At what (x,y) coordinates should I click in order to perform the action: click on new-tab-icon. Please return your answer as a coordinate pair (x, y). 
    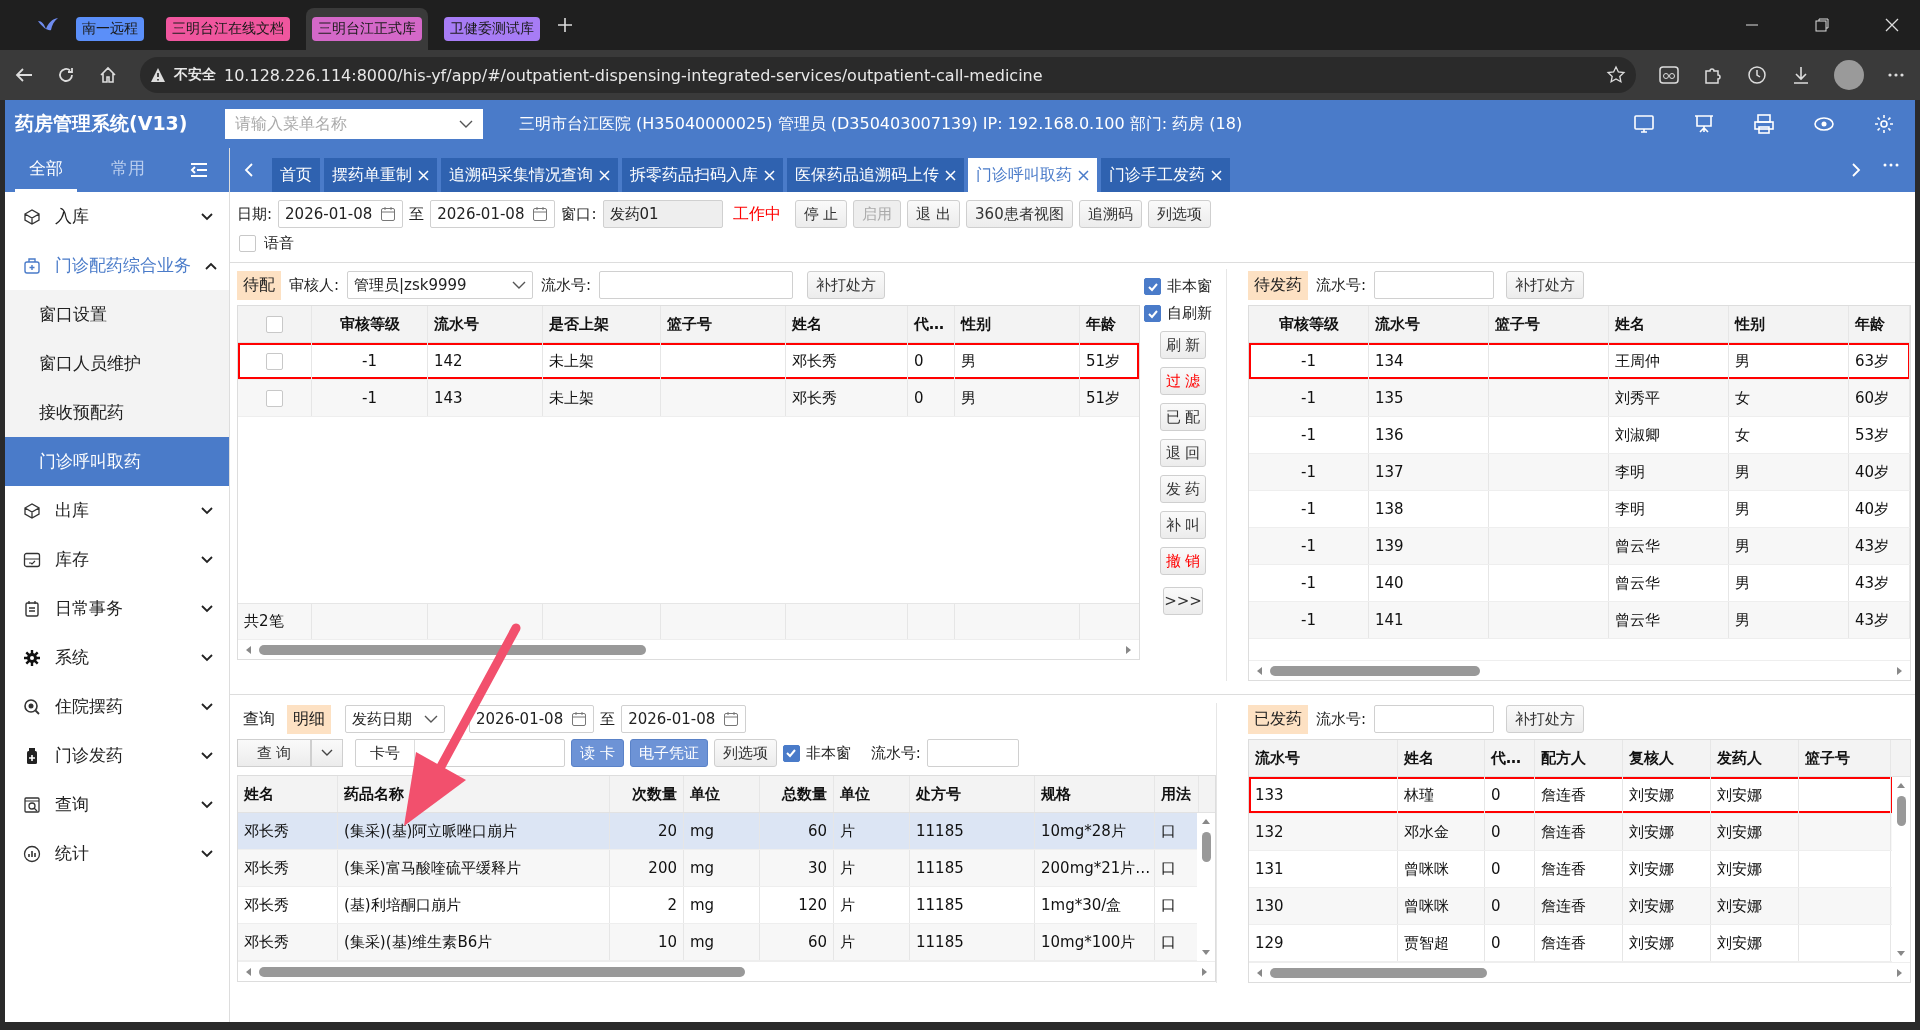
    Looking at the image, I should click on (565, 25).